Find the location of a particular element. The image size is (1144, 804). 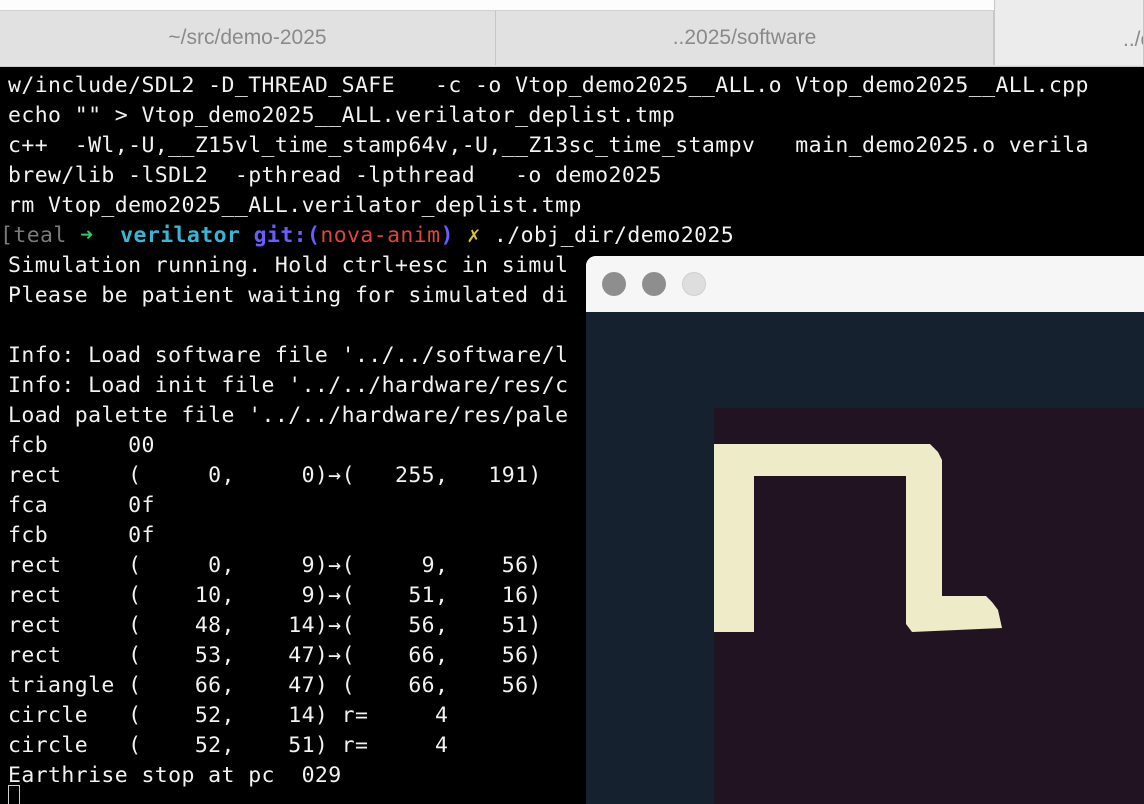

minimize-button is located at coordinates (654, 284).